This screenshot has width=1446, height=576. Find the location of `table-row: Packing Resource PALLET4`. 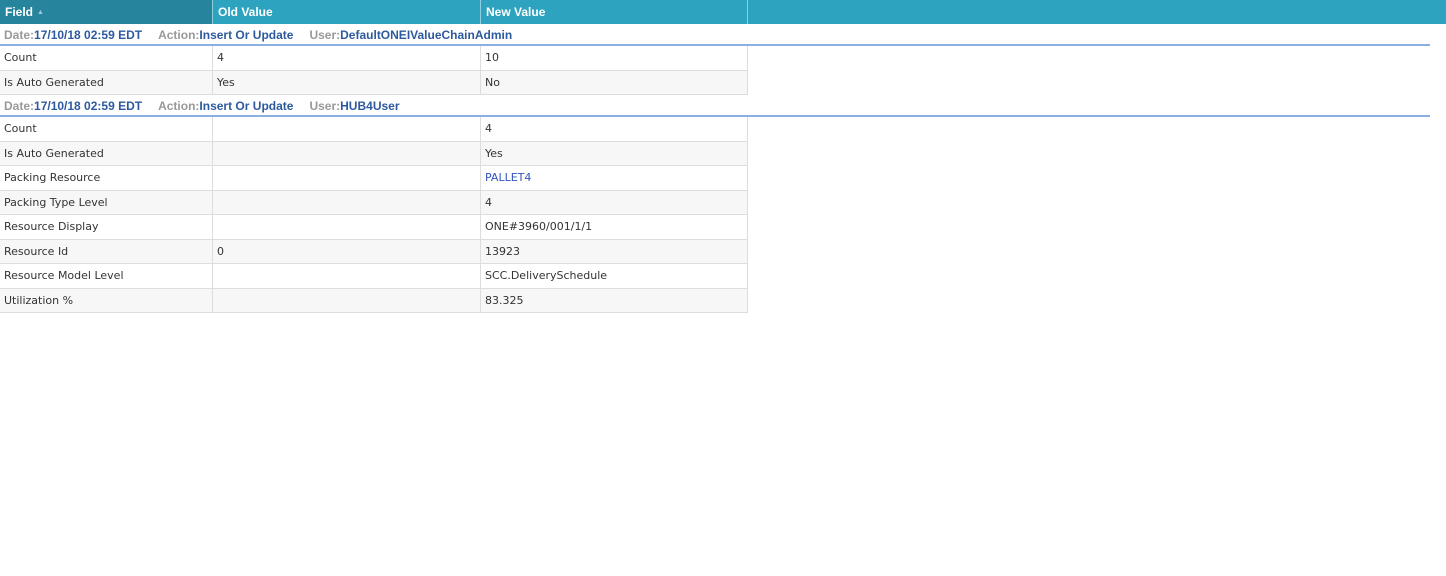

table-row: Packing Resource PALLET4 is located at coordinates (723, 178).